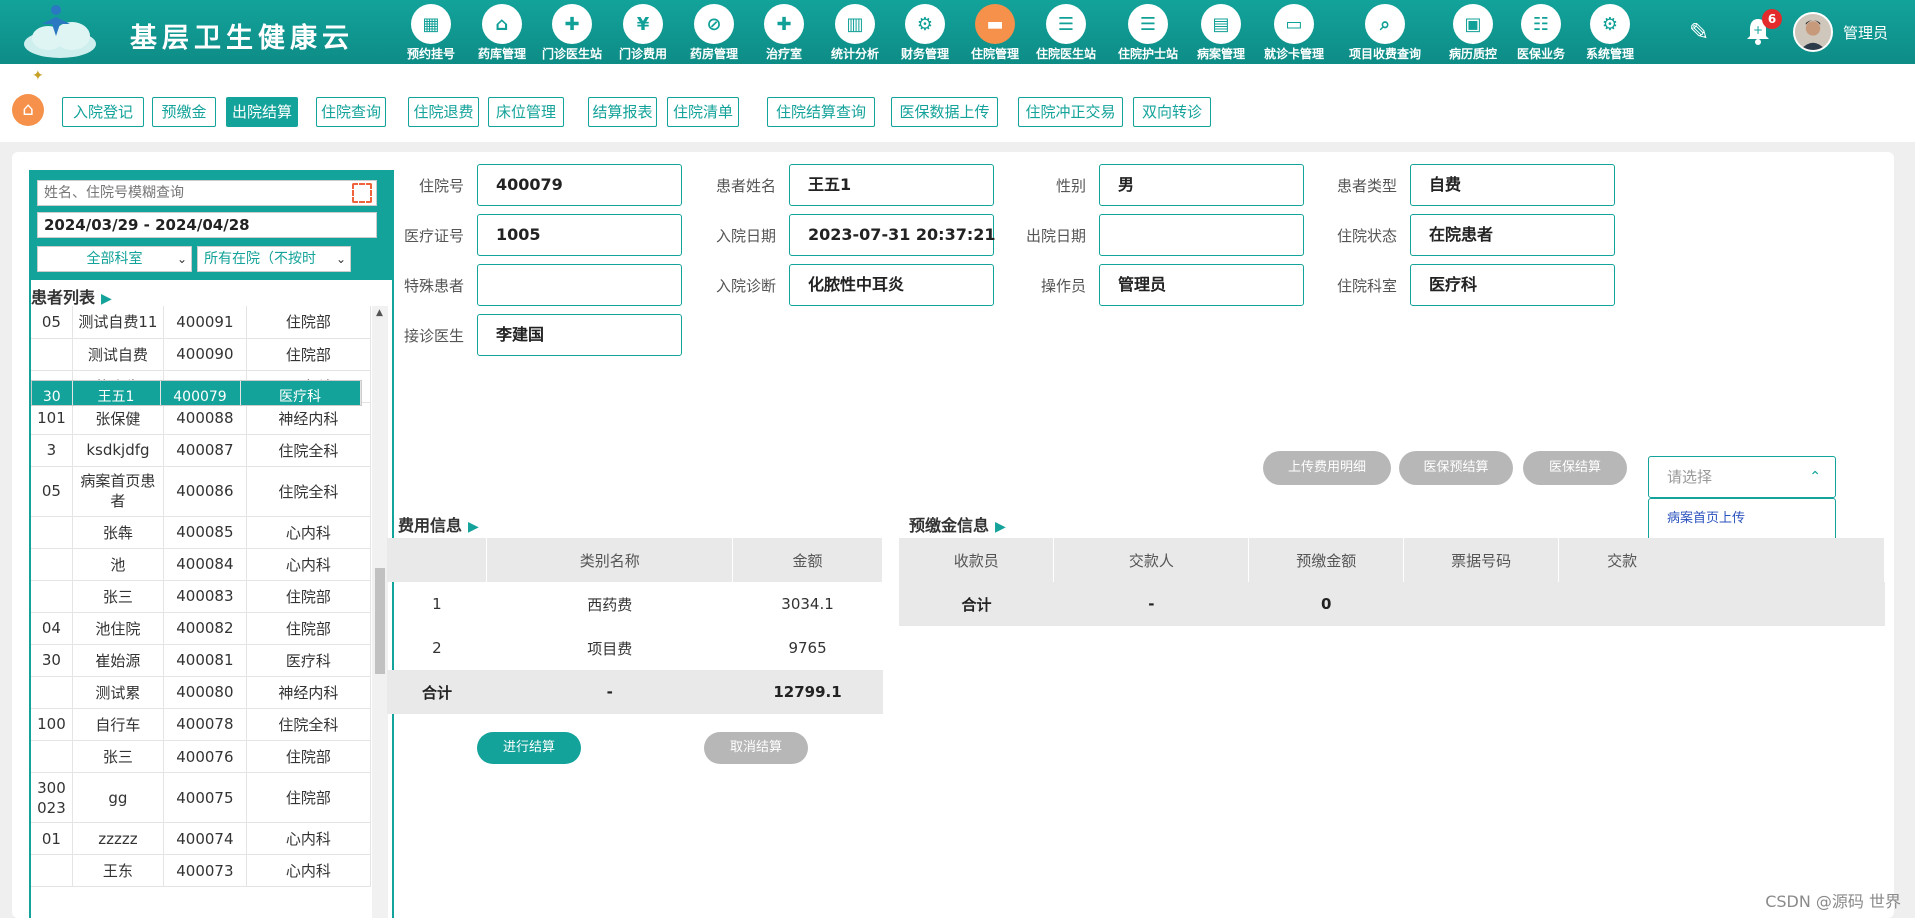 This screenshot has height=918, width=1915. What do you see at coordinates (1201, 235) in the screenshot?
I see `field-chuyuanriqi` at bounding box center [1201, 235].